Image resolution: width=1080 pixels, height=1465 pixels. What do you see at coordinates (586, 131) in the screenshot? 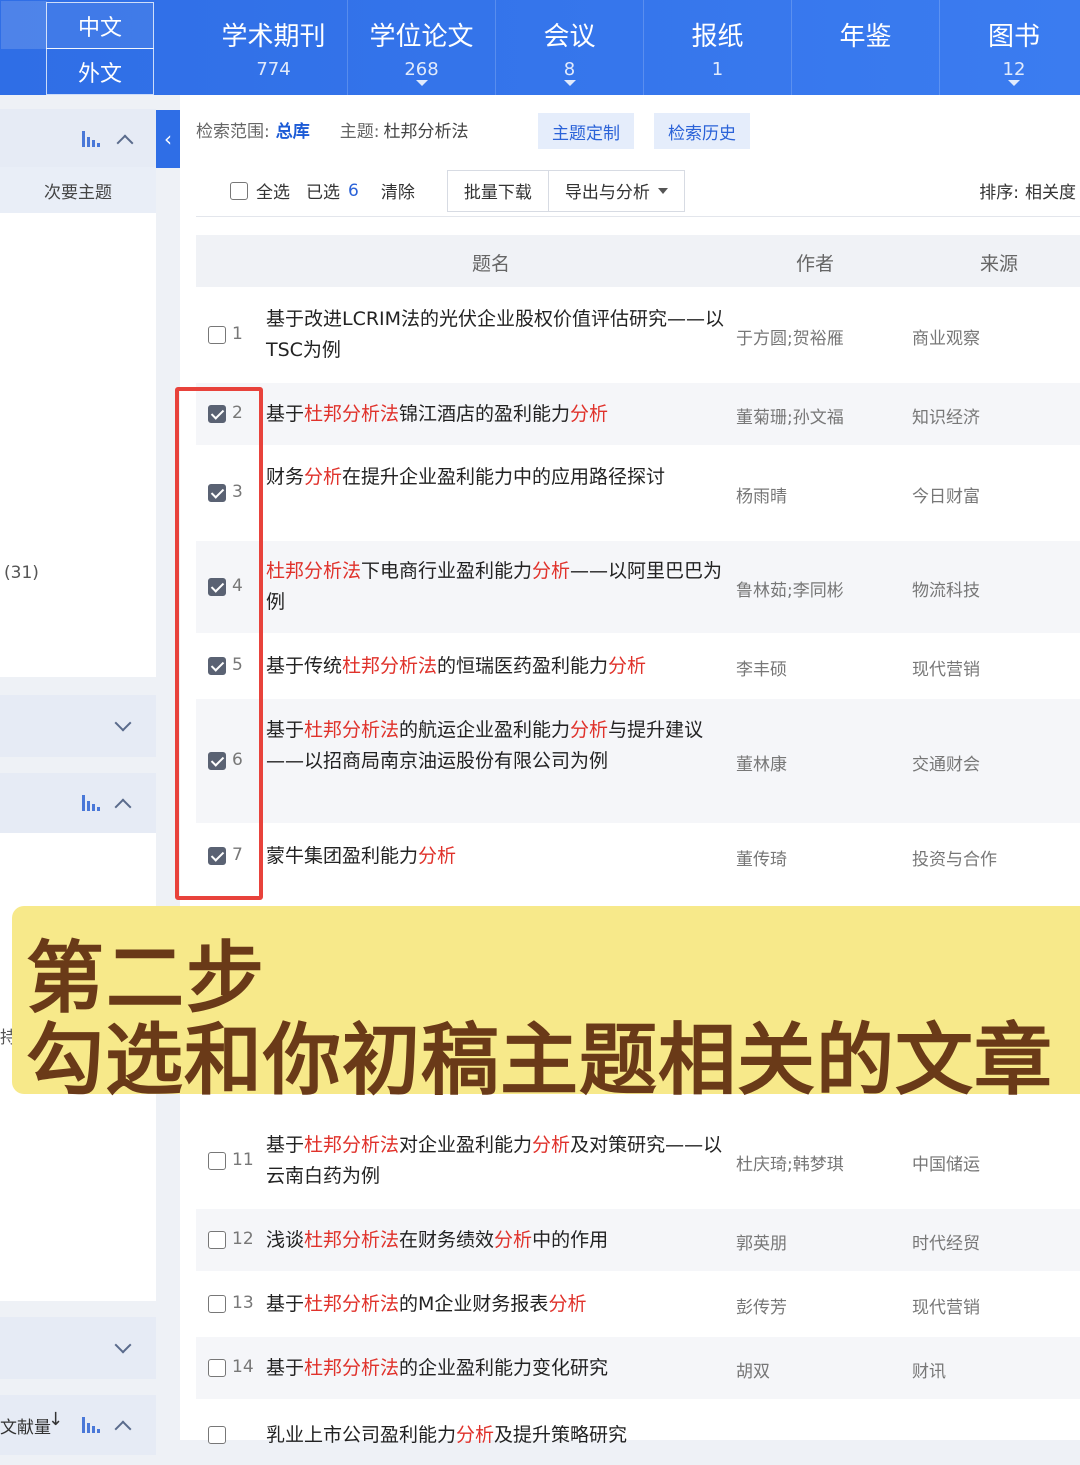
I see `topic-customize-button: 主题定制` at bounding box center [586, 131].